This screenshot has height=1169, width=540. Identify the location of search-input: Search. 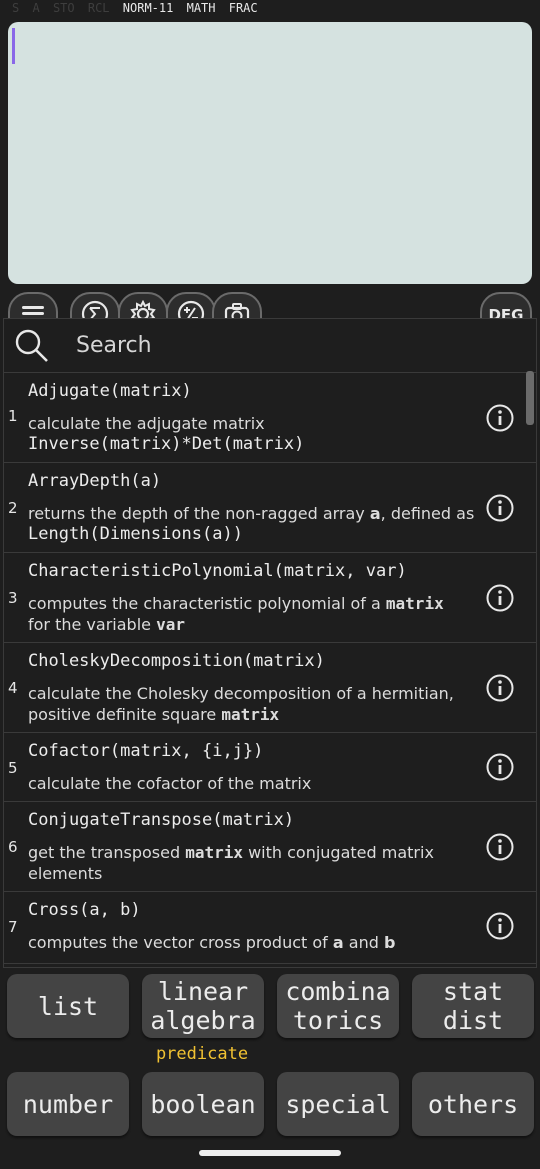
(114, 345).